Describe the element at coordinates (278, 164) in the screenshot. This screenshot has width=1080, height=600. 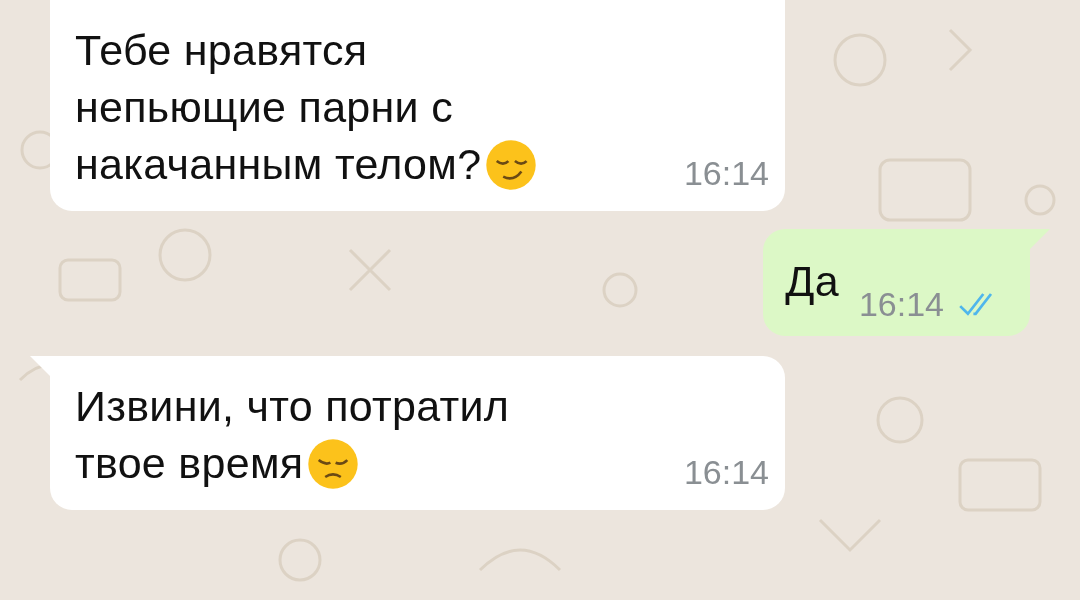
I see `message-text: накачанным телом?` at that location.